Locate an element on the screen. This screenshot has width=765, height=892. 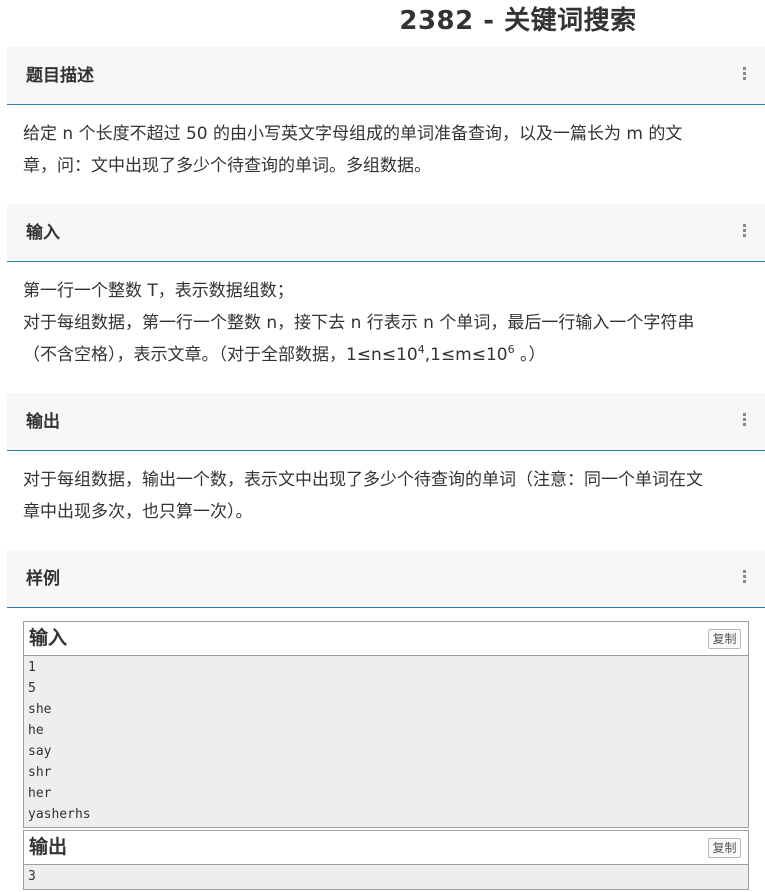
sample-output-text: 3 is located at coordinates (386, 877).